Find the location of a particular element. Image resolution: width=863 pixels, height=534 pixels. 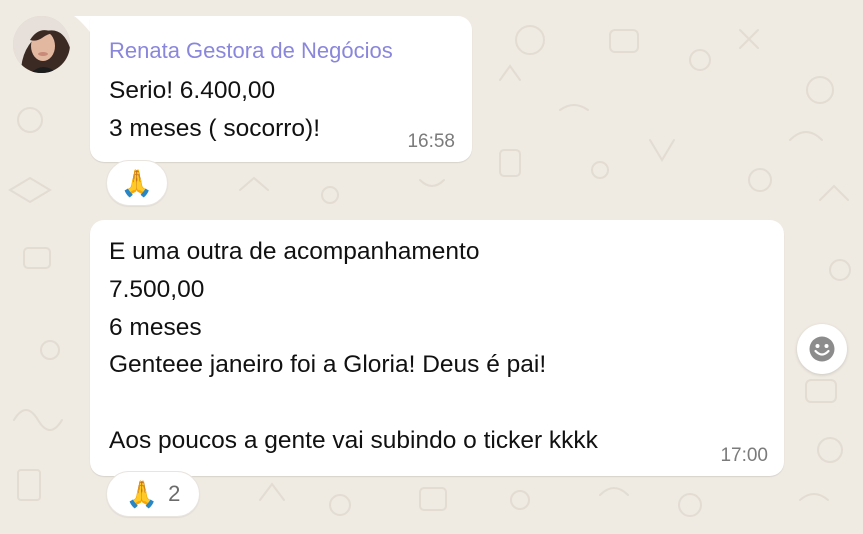

message-reaction: 🙏 is located at coordinates (137, 183).